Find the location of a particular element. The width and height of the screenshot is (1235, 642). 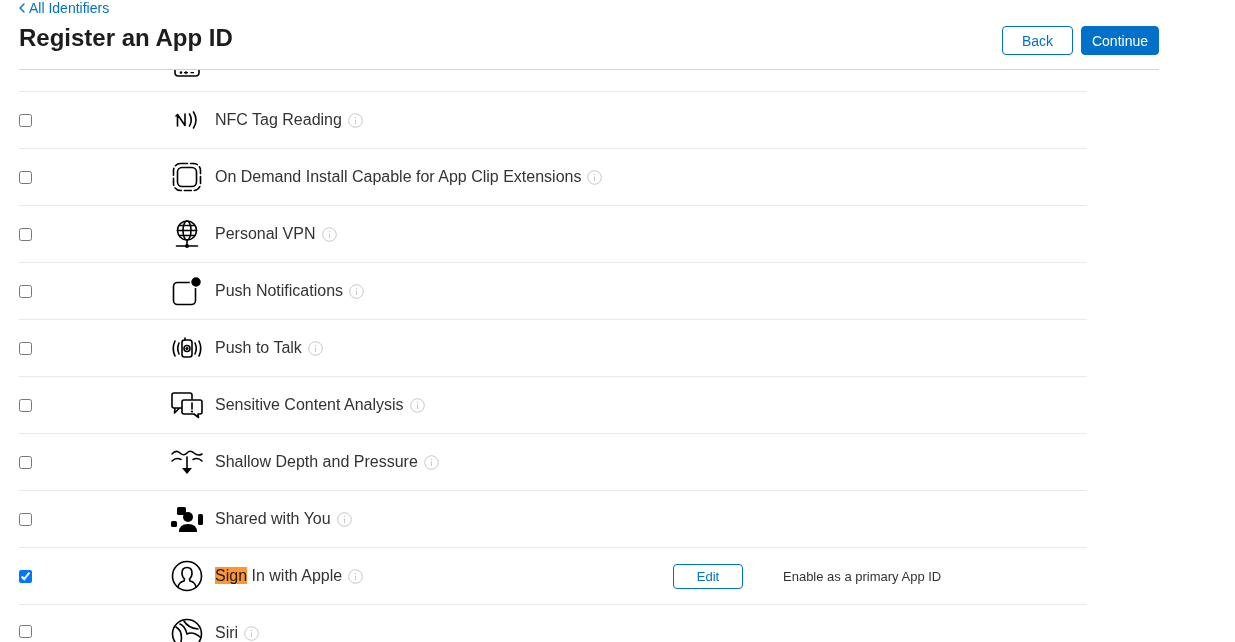

nfc-icon is located at coordinates (186, 120).